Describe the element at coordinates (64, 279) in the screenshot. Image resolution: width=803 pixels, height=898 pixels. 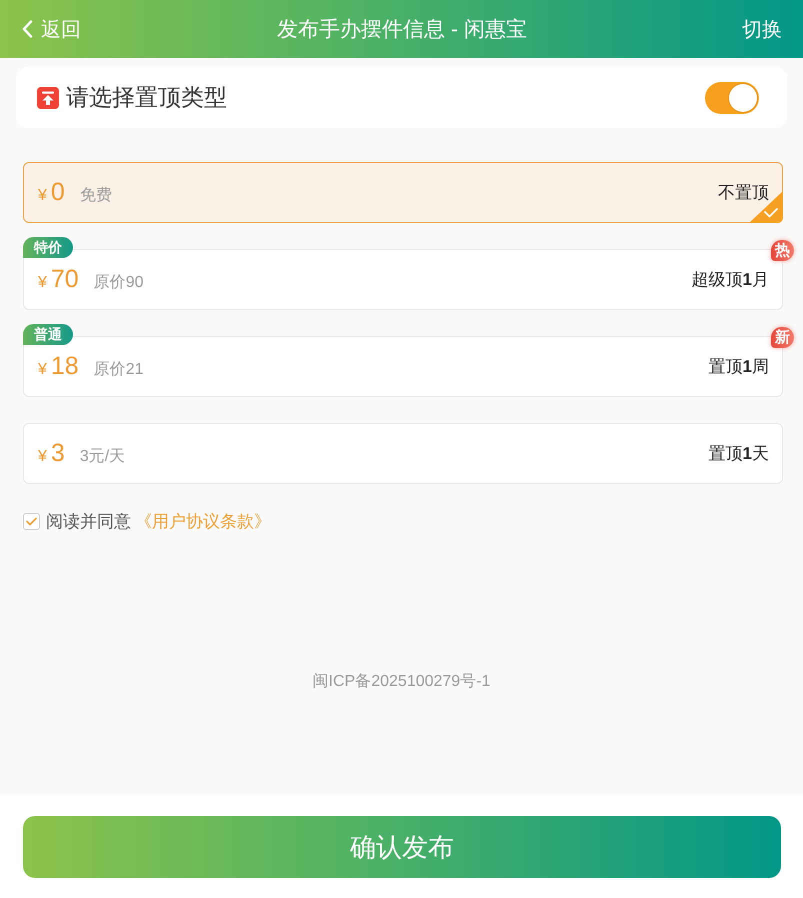
I see `price-amount: 70` at that location.